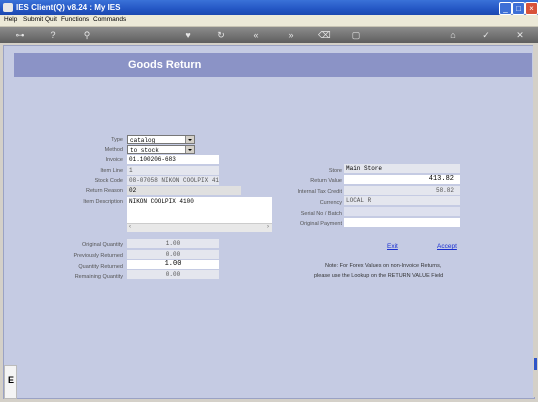 This screenshot has height=402, width=538. Describe the element at coordinates (269, 35) in the screenshot. I see `toolbar: ⊶ ? ⚲ ♥ ↻ « » ⌫ ▢ ⌂ ✓ ✕` at that location.